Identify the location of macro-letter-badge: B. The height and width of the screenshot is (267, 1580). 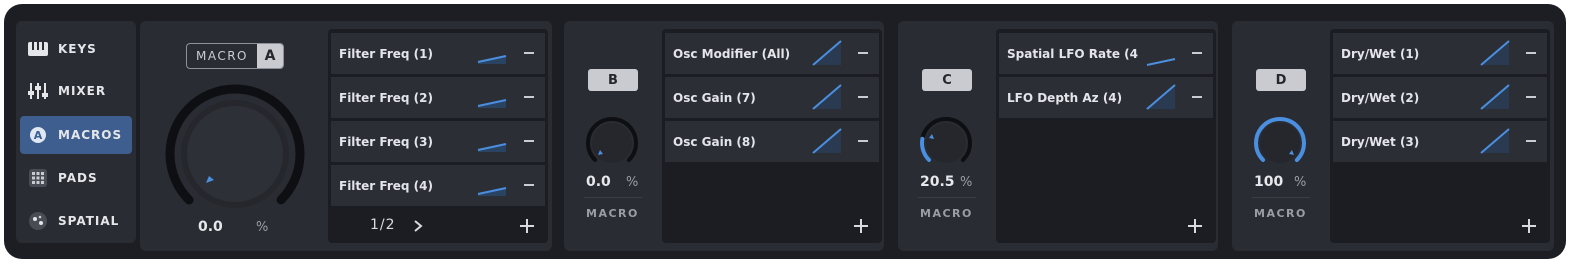
(613, 80).